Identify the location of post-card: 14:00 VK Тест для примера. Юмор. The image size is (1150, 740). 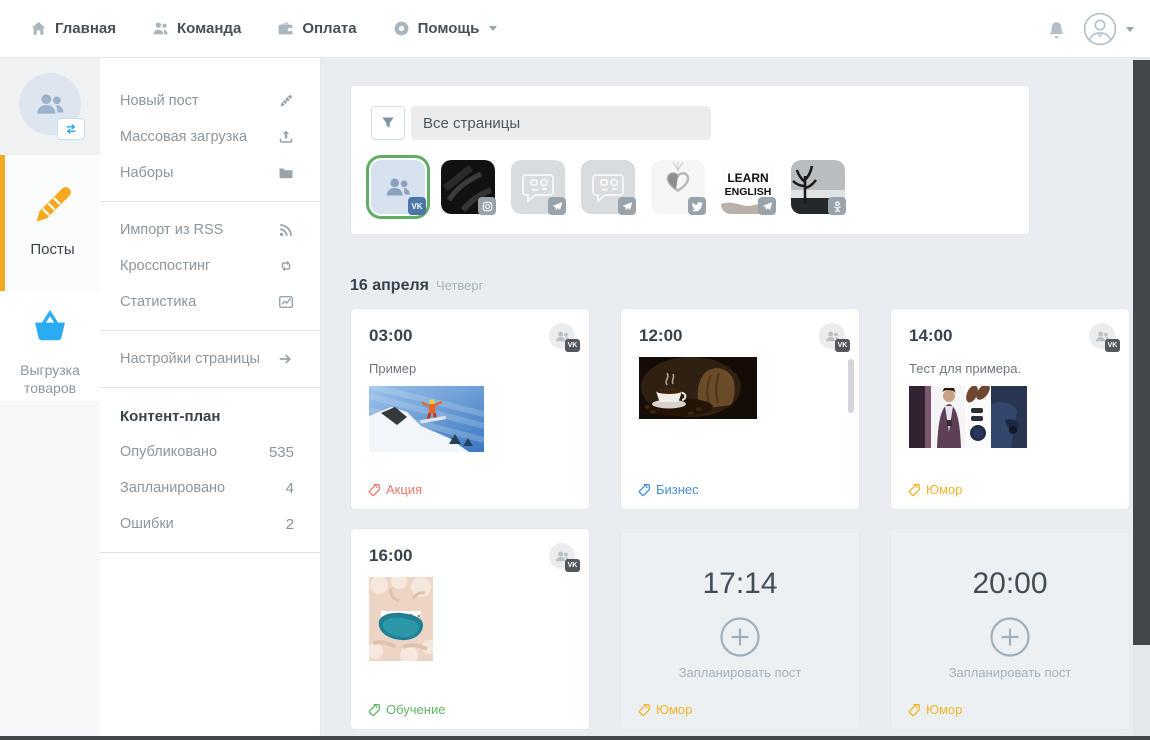
(1010, 409).